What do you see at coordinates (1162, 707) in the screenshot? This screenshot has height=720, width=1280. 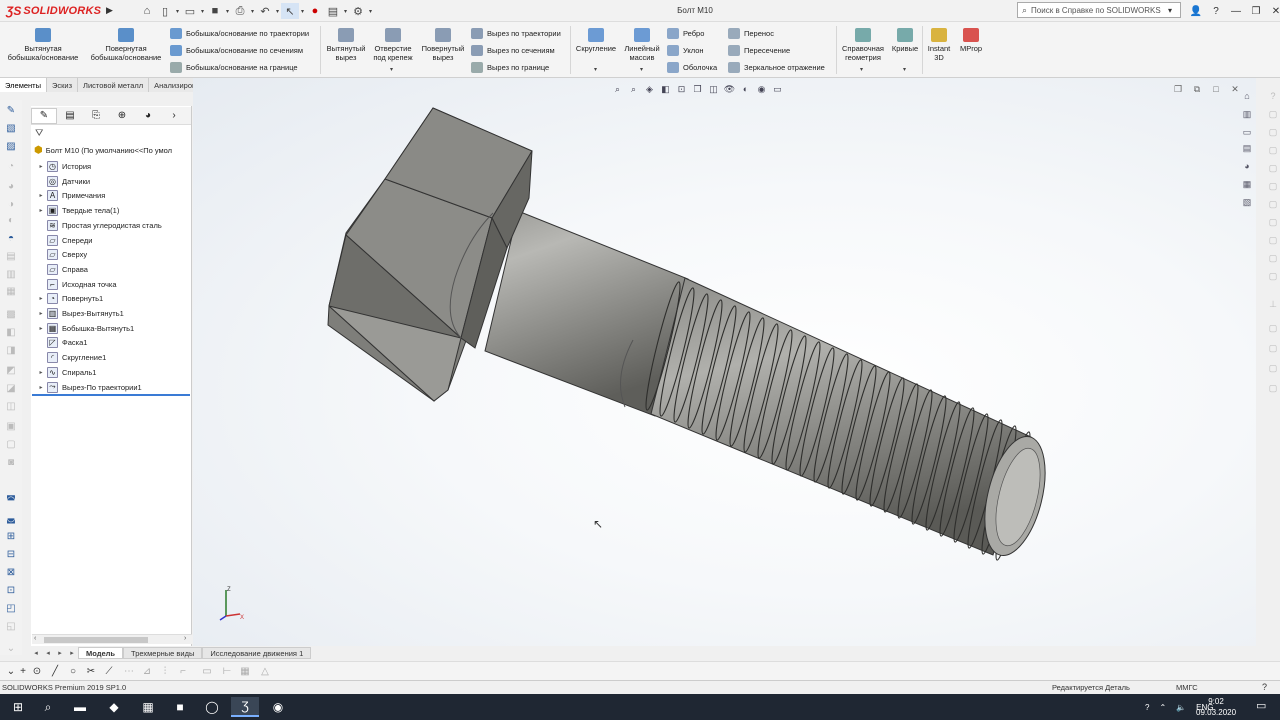 I see `up-arrow-icon: ⌃` at bounding box center [1162, 707].